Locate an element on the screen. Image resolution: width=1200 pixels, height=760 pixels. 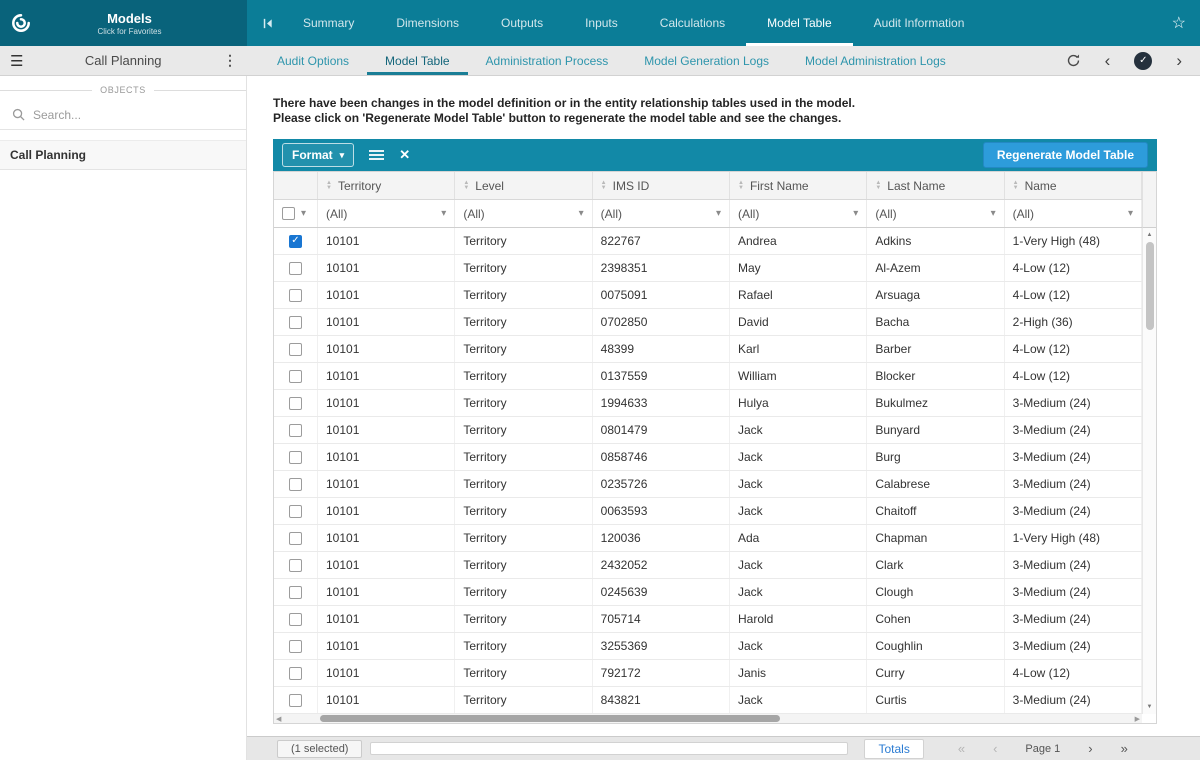
sub-tab-audit-options: Audit Options is located at coordinates (313, 60).